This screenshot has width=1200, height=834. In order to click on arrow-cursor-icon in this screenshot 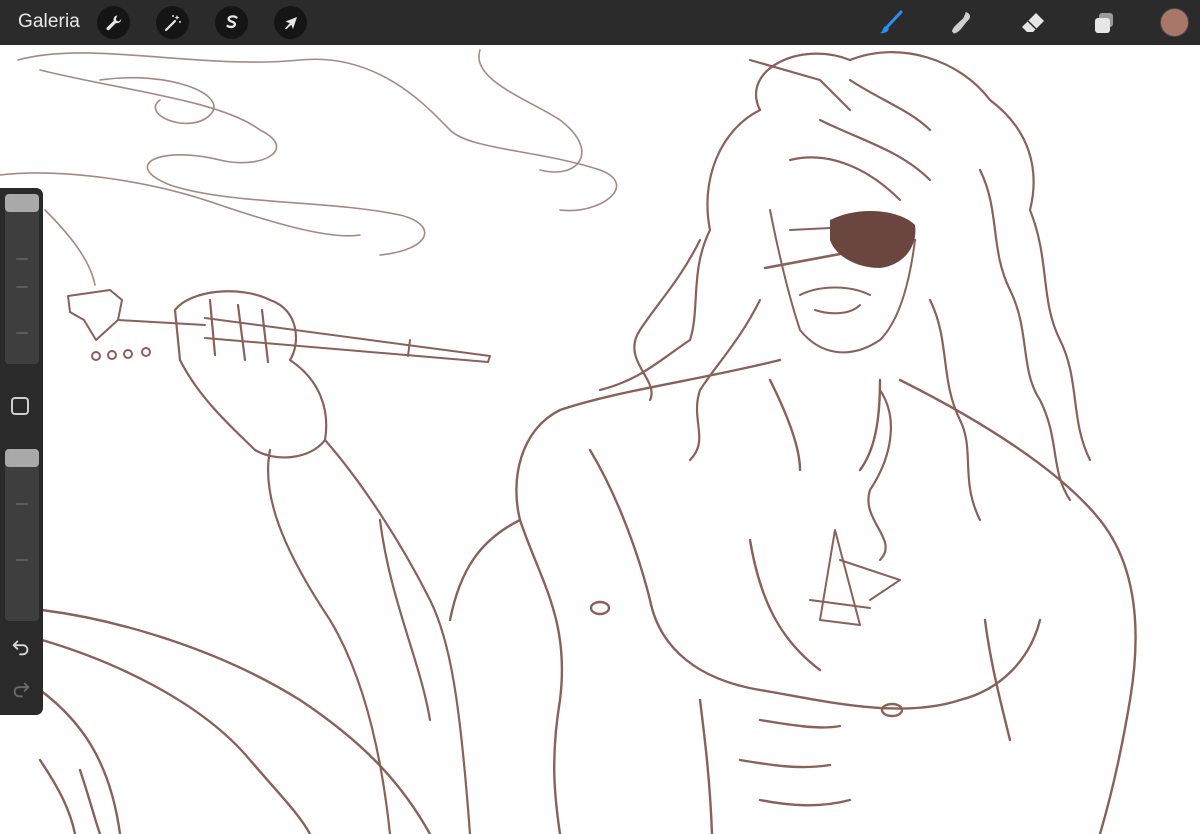, I will do `click(290, 22)`.